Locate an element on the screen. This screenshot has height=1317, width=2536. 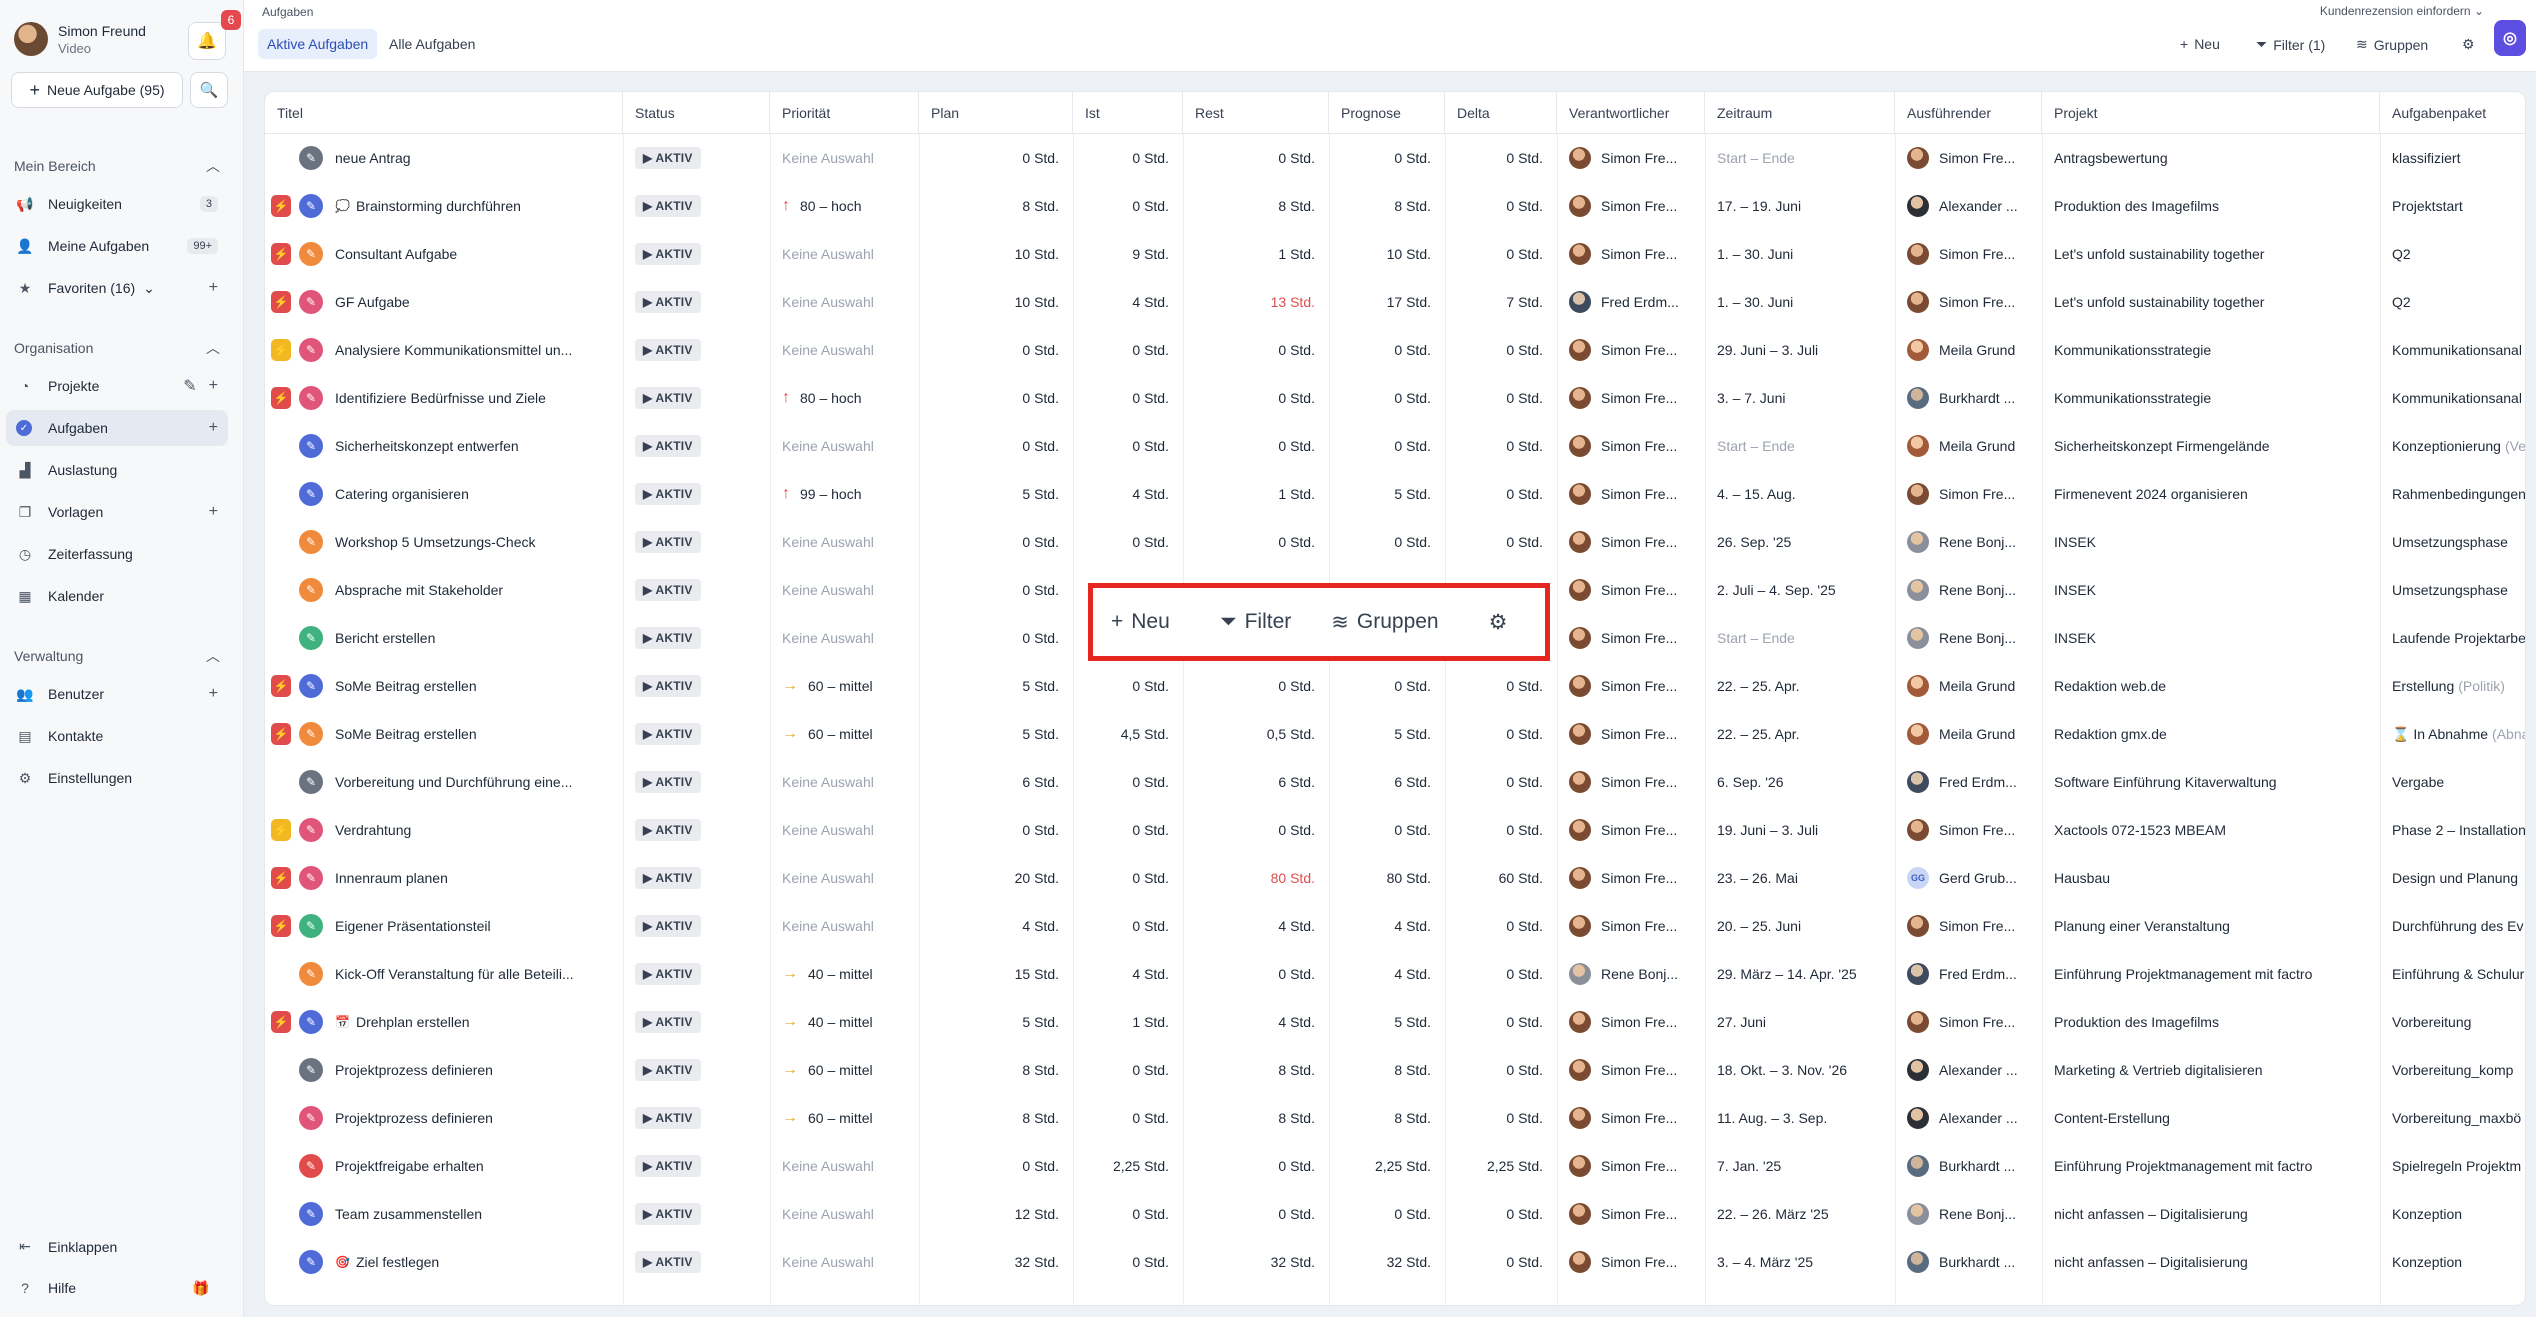
package-cell: Durchführung des Ev is located at coordinates (2458, 926).